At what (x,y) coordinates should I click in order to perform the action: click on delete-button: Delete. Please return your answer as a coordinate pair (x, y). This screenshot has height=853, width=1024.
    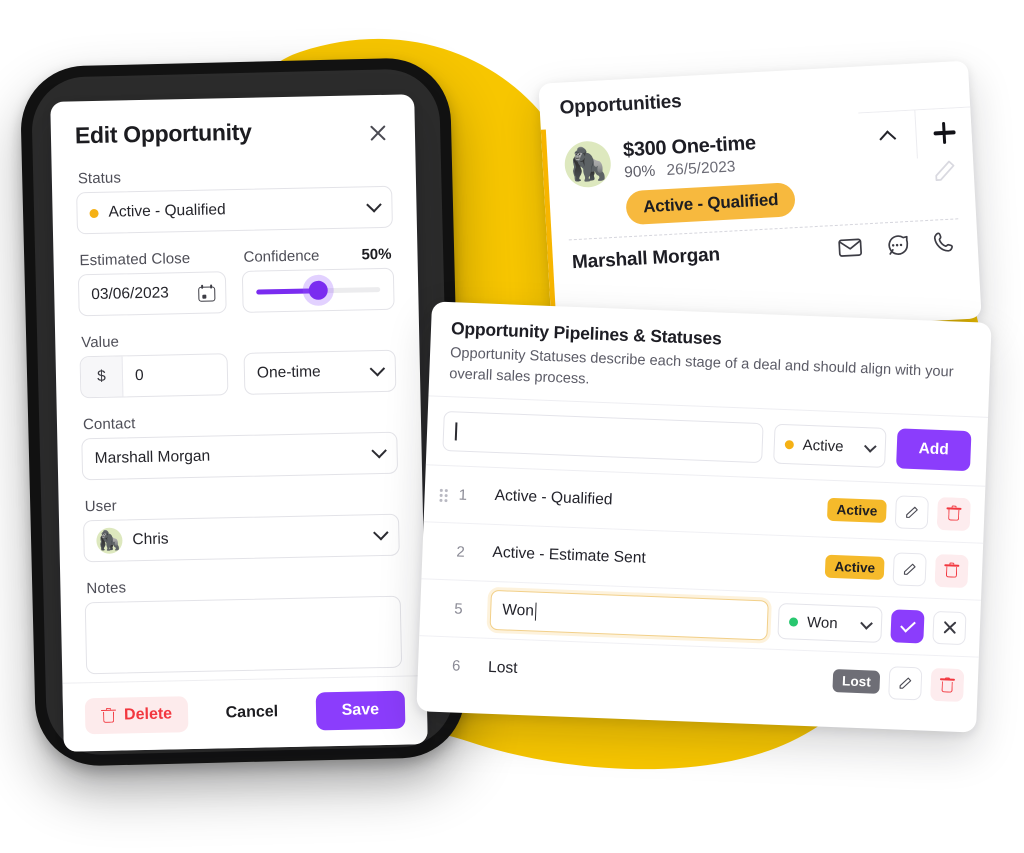
    Looking at the image, I should click on (136, 715).